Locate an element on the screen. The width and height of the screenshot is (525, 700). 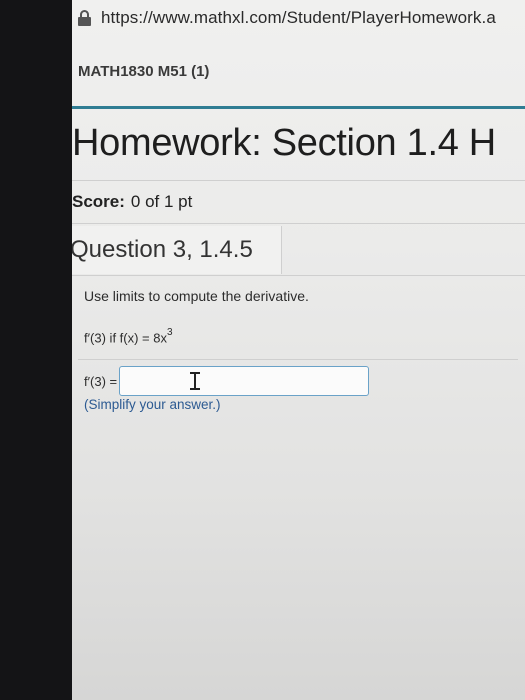
question-tab: Question 3, 1.4.5 is located at coordinates (177, 250).